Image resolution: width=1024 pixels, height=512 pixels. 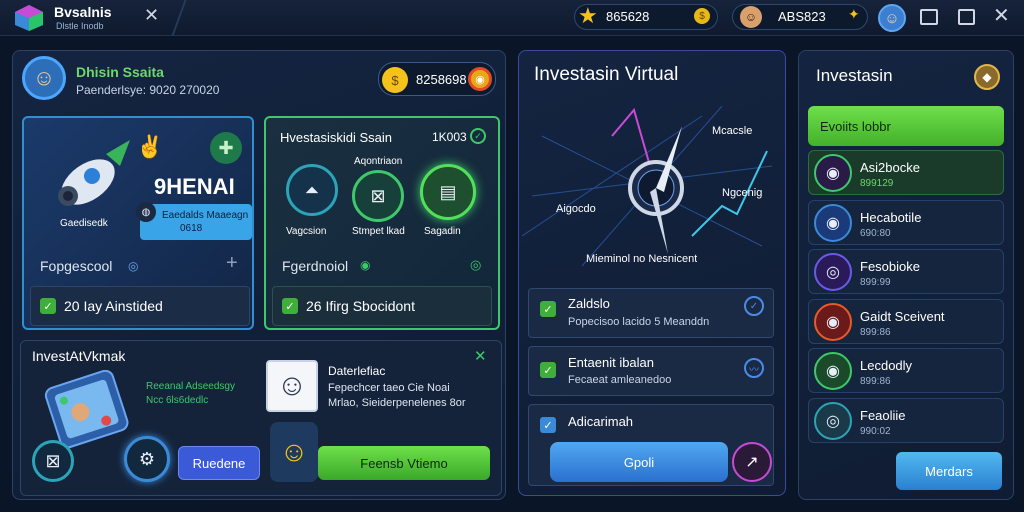 I want to click on virtual-caption: Mieminol no Nesnicent, so click(x=642, y=259).